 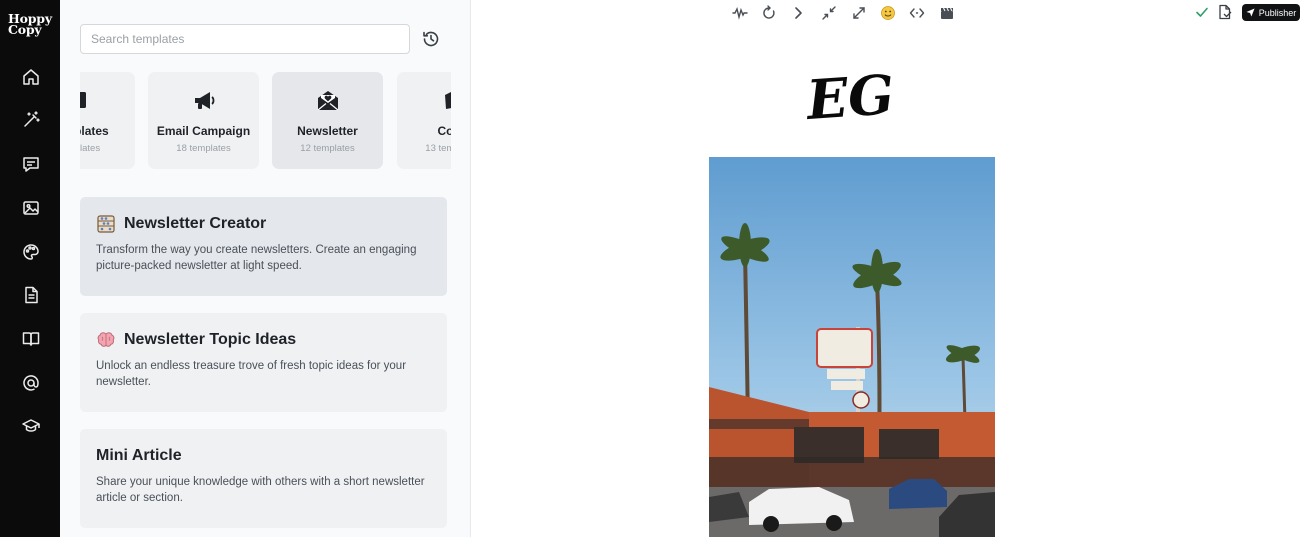 I want to click on category-count: templates, so click(x=90, y=148).